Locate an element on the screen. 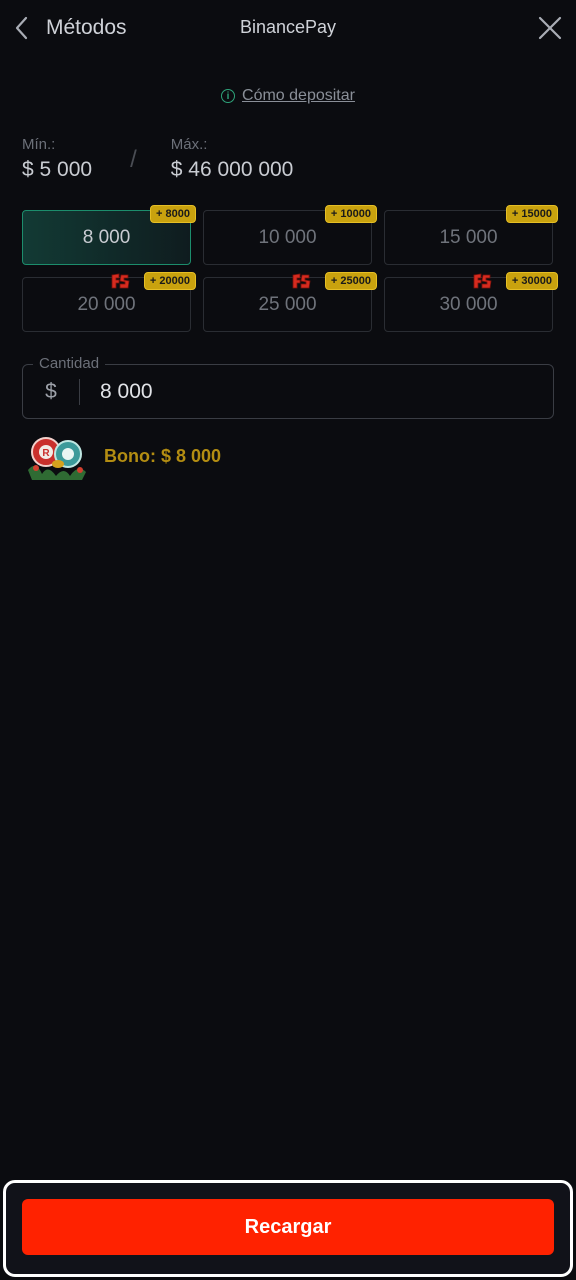 This screenshot has height=1280, width=576. page-title: BinancePay is located at coordinates (288, 27).